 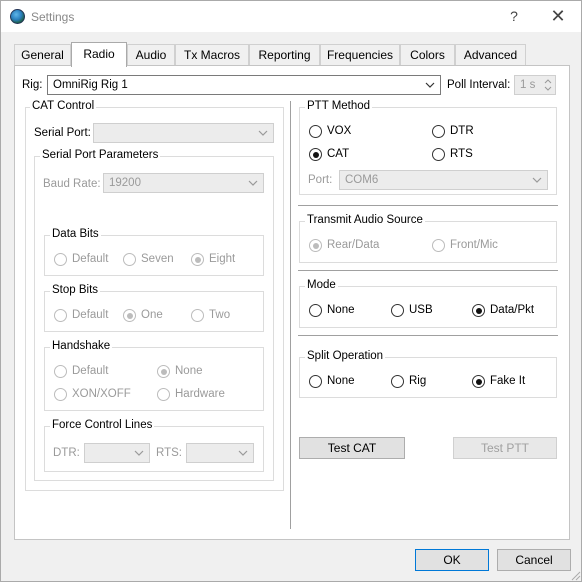 I want to click on mode-usb-label: USB, so click(x=421, y=310).